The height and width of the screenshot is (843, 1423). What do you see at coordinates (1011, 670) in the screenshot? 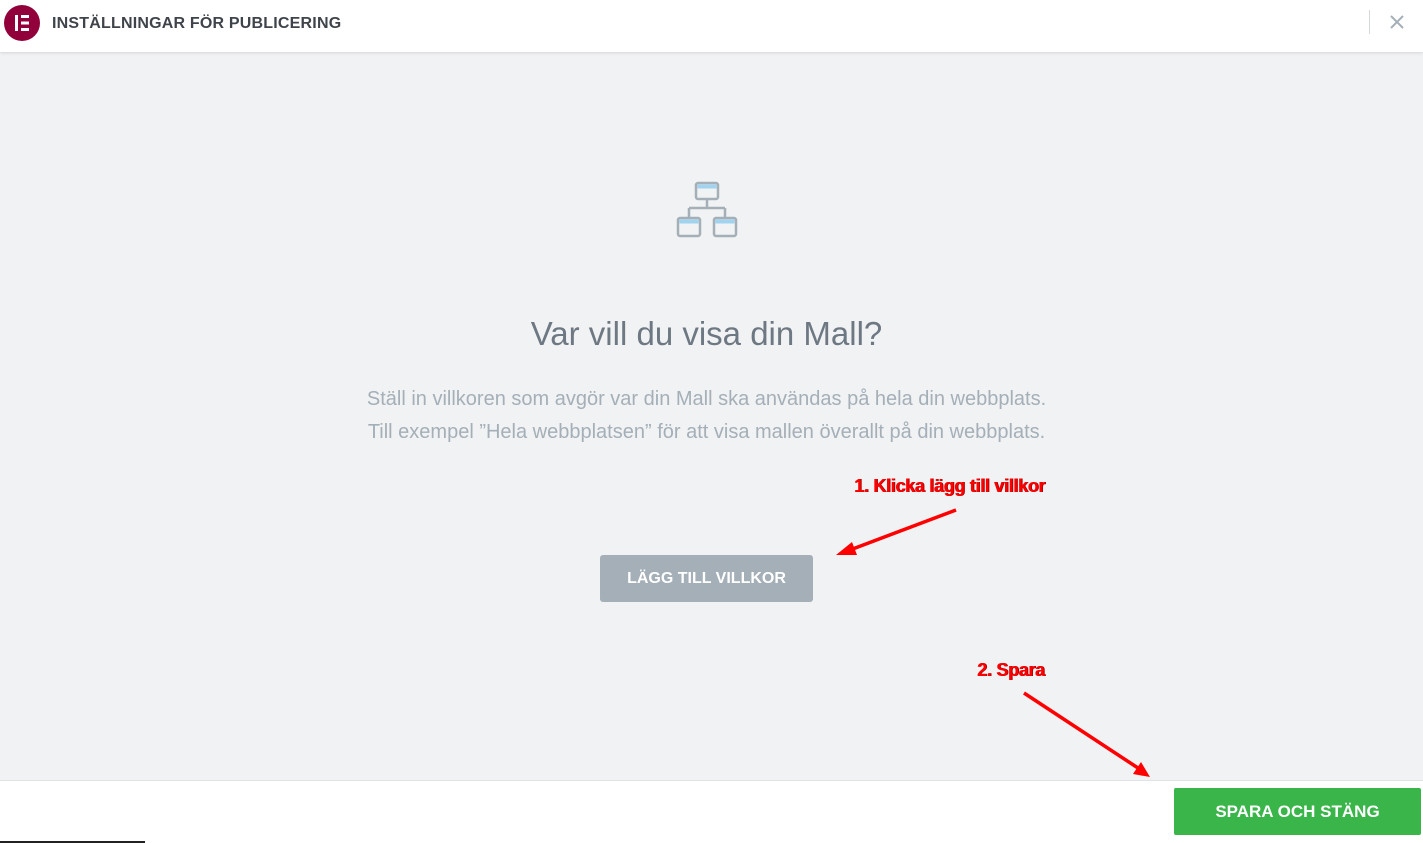
I see `annotation-step-2: 2. Spara` at bounding box center [1011, 670].